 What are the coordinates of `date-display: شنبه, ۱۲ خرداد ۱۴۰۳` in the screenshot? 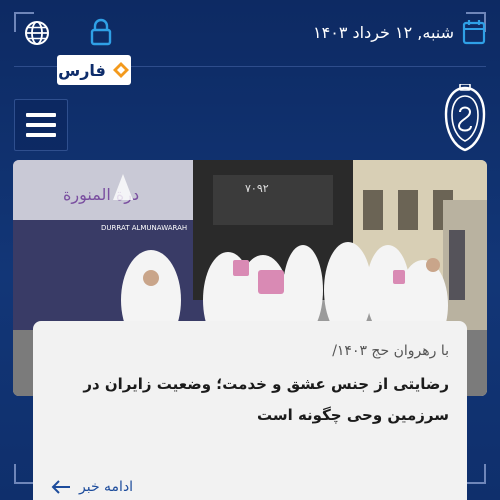 It's located at (399, 32).